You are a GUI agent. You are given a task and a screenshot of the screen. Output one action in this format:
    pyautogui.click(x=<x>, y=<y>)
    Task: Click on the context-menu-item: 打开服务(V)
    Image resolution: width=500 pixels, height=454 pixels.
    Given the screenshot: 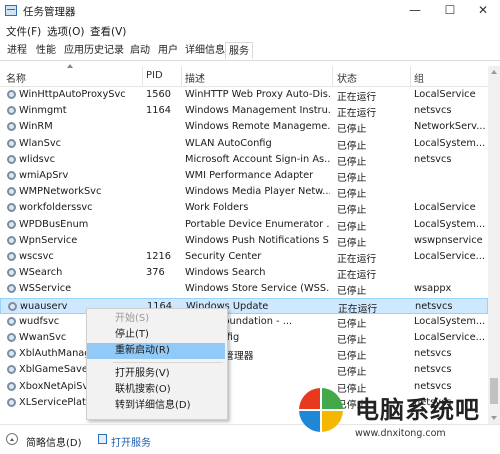 What is the action you would take?
    pyautogui.click(x=156, y=374)
    